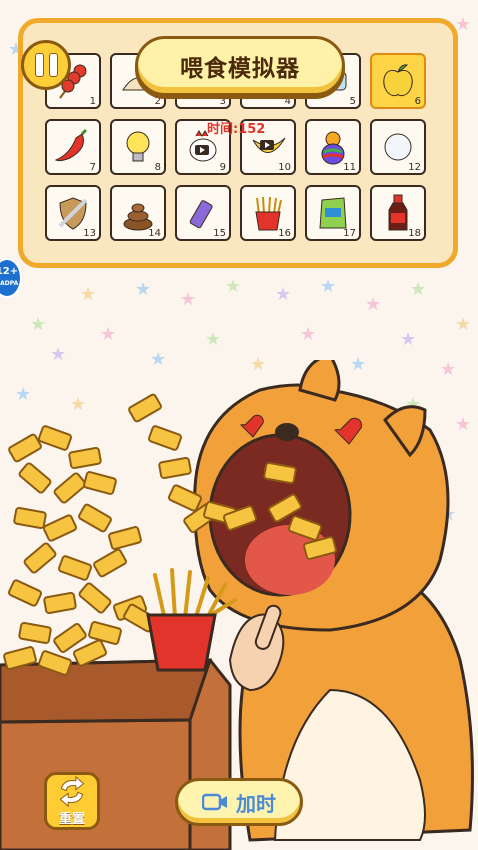 This screenshot has width=478, height=850. What do you see at coordinates (333, 213) in the screenshot?
I see `food-slot-17: 17` at bounding box center [333, 213].